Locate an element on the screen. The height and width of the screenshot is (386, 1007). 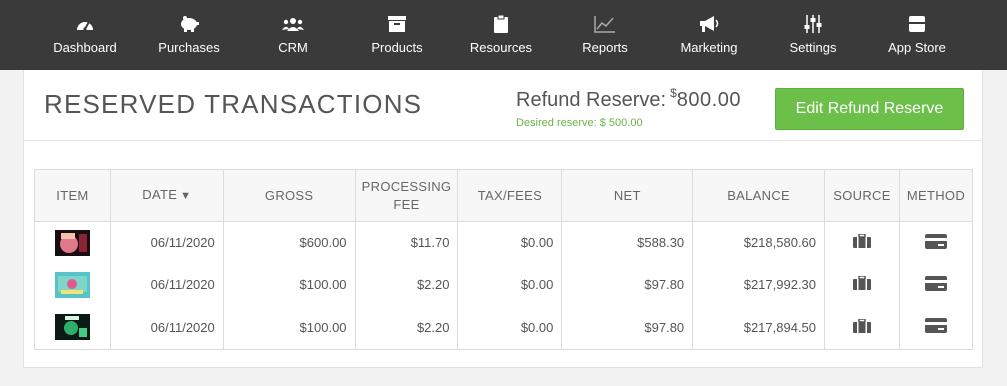
users-icon is located at coordinates (293, 24).